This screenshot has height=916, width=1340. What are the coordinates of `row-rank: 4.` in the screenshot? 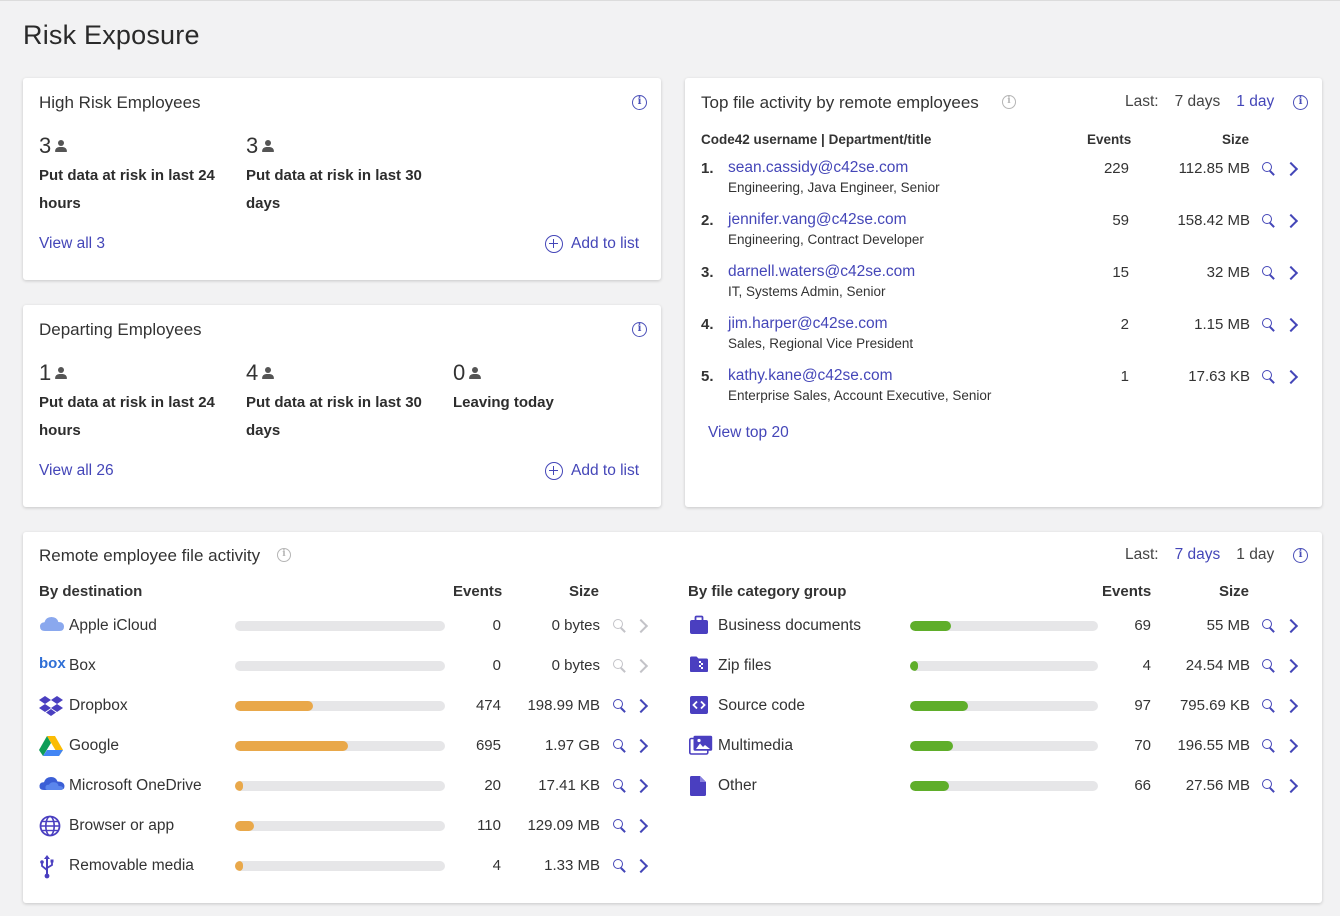 It's located at (707, 324).